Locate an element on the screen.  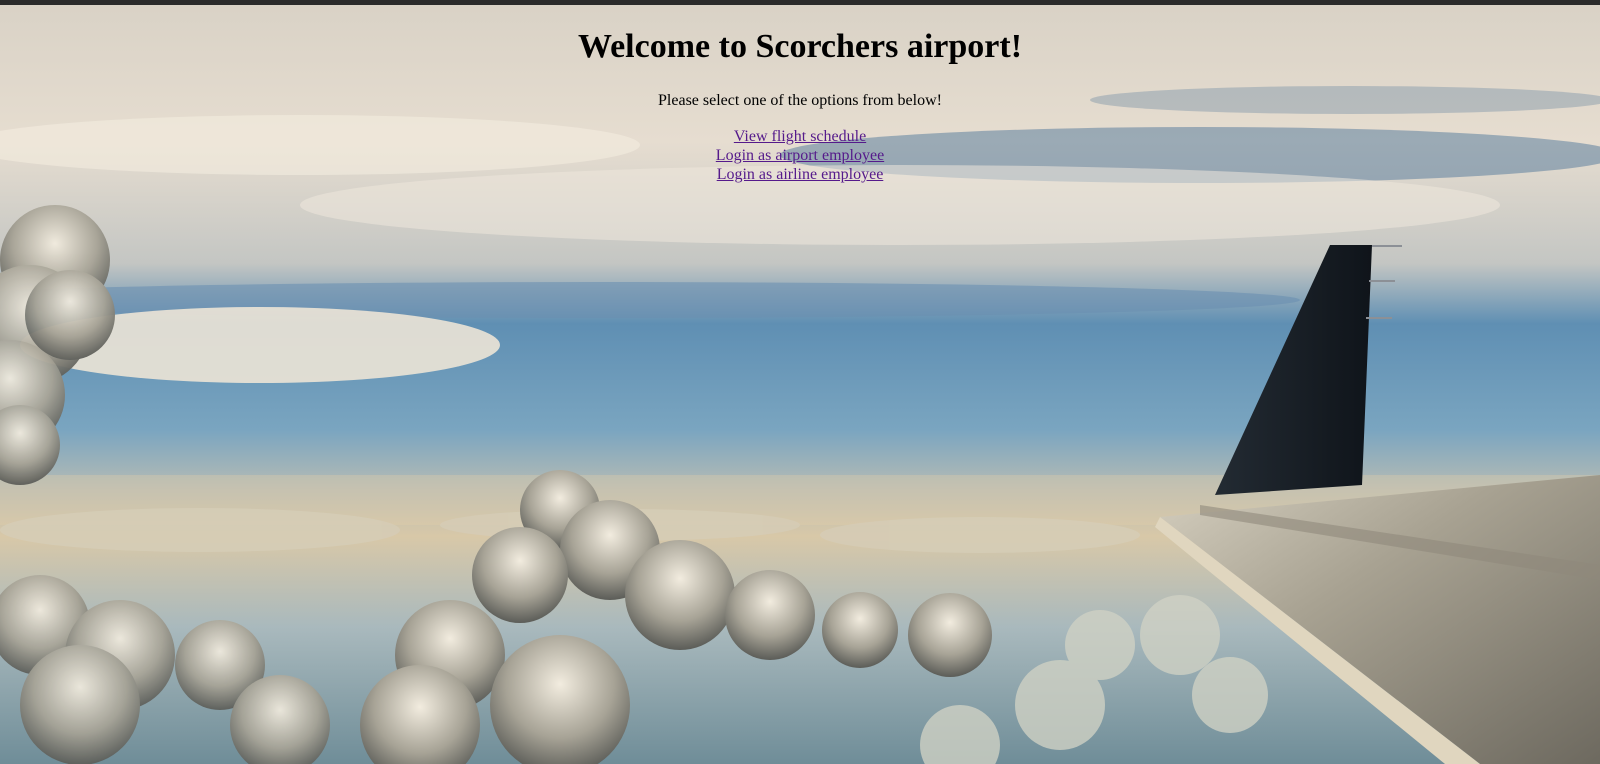
page-title: Welcome to Scorchers airport! is located at coordinates (800, 46).